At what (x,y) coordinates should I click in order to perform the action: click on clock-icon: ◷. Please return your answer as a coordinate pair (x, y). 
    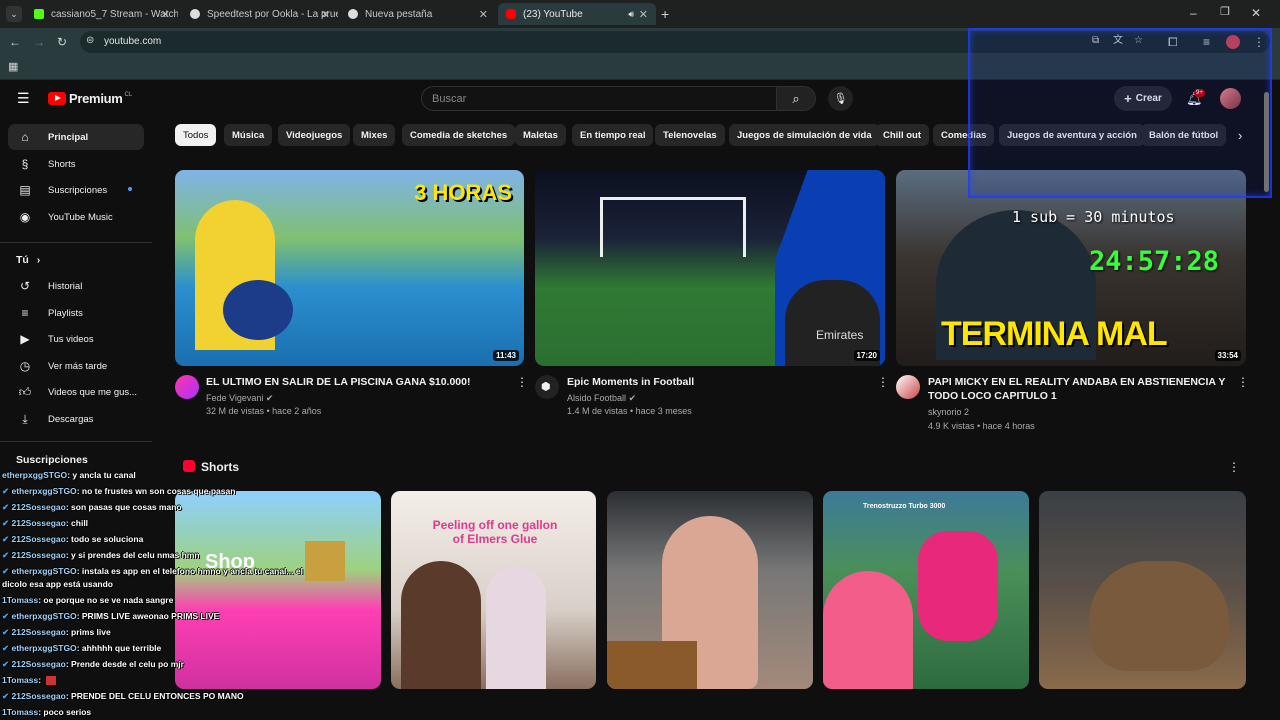
    Looking at the image, I should click on (25, 366).